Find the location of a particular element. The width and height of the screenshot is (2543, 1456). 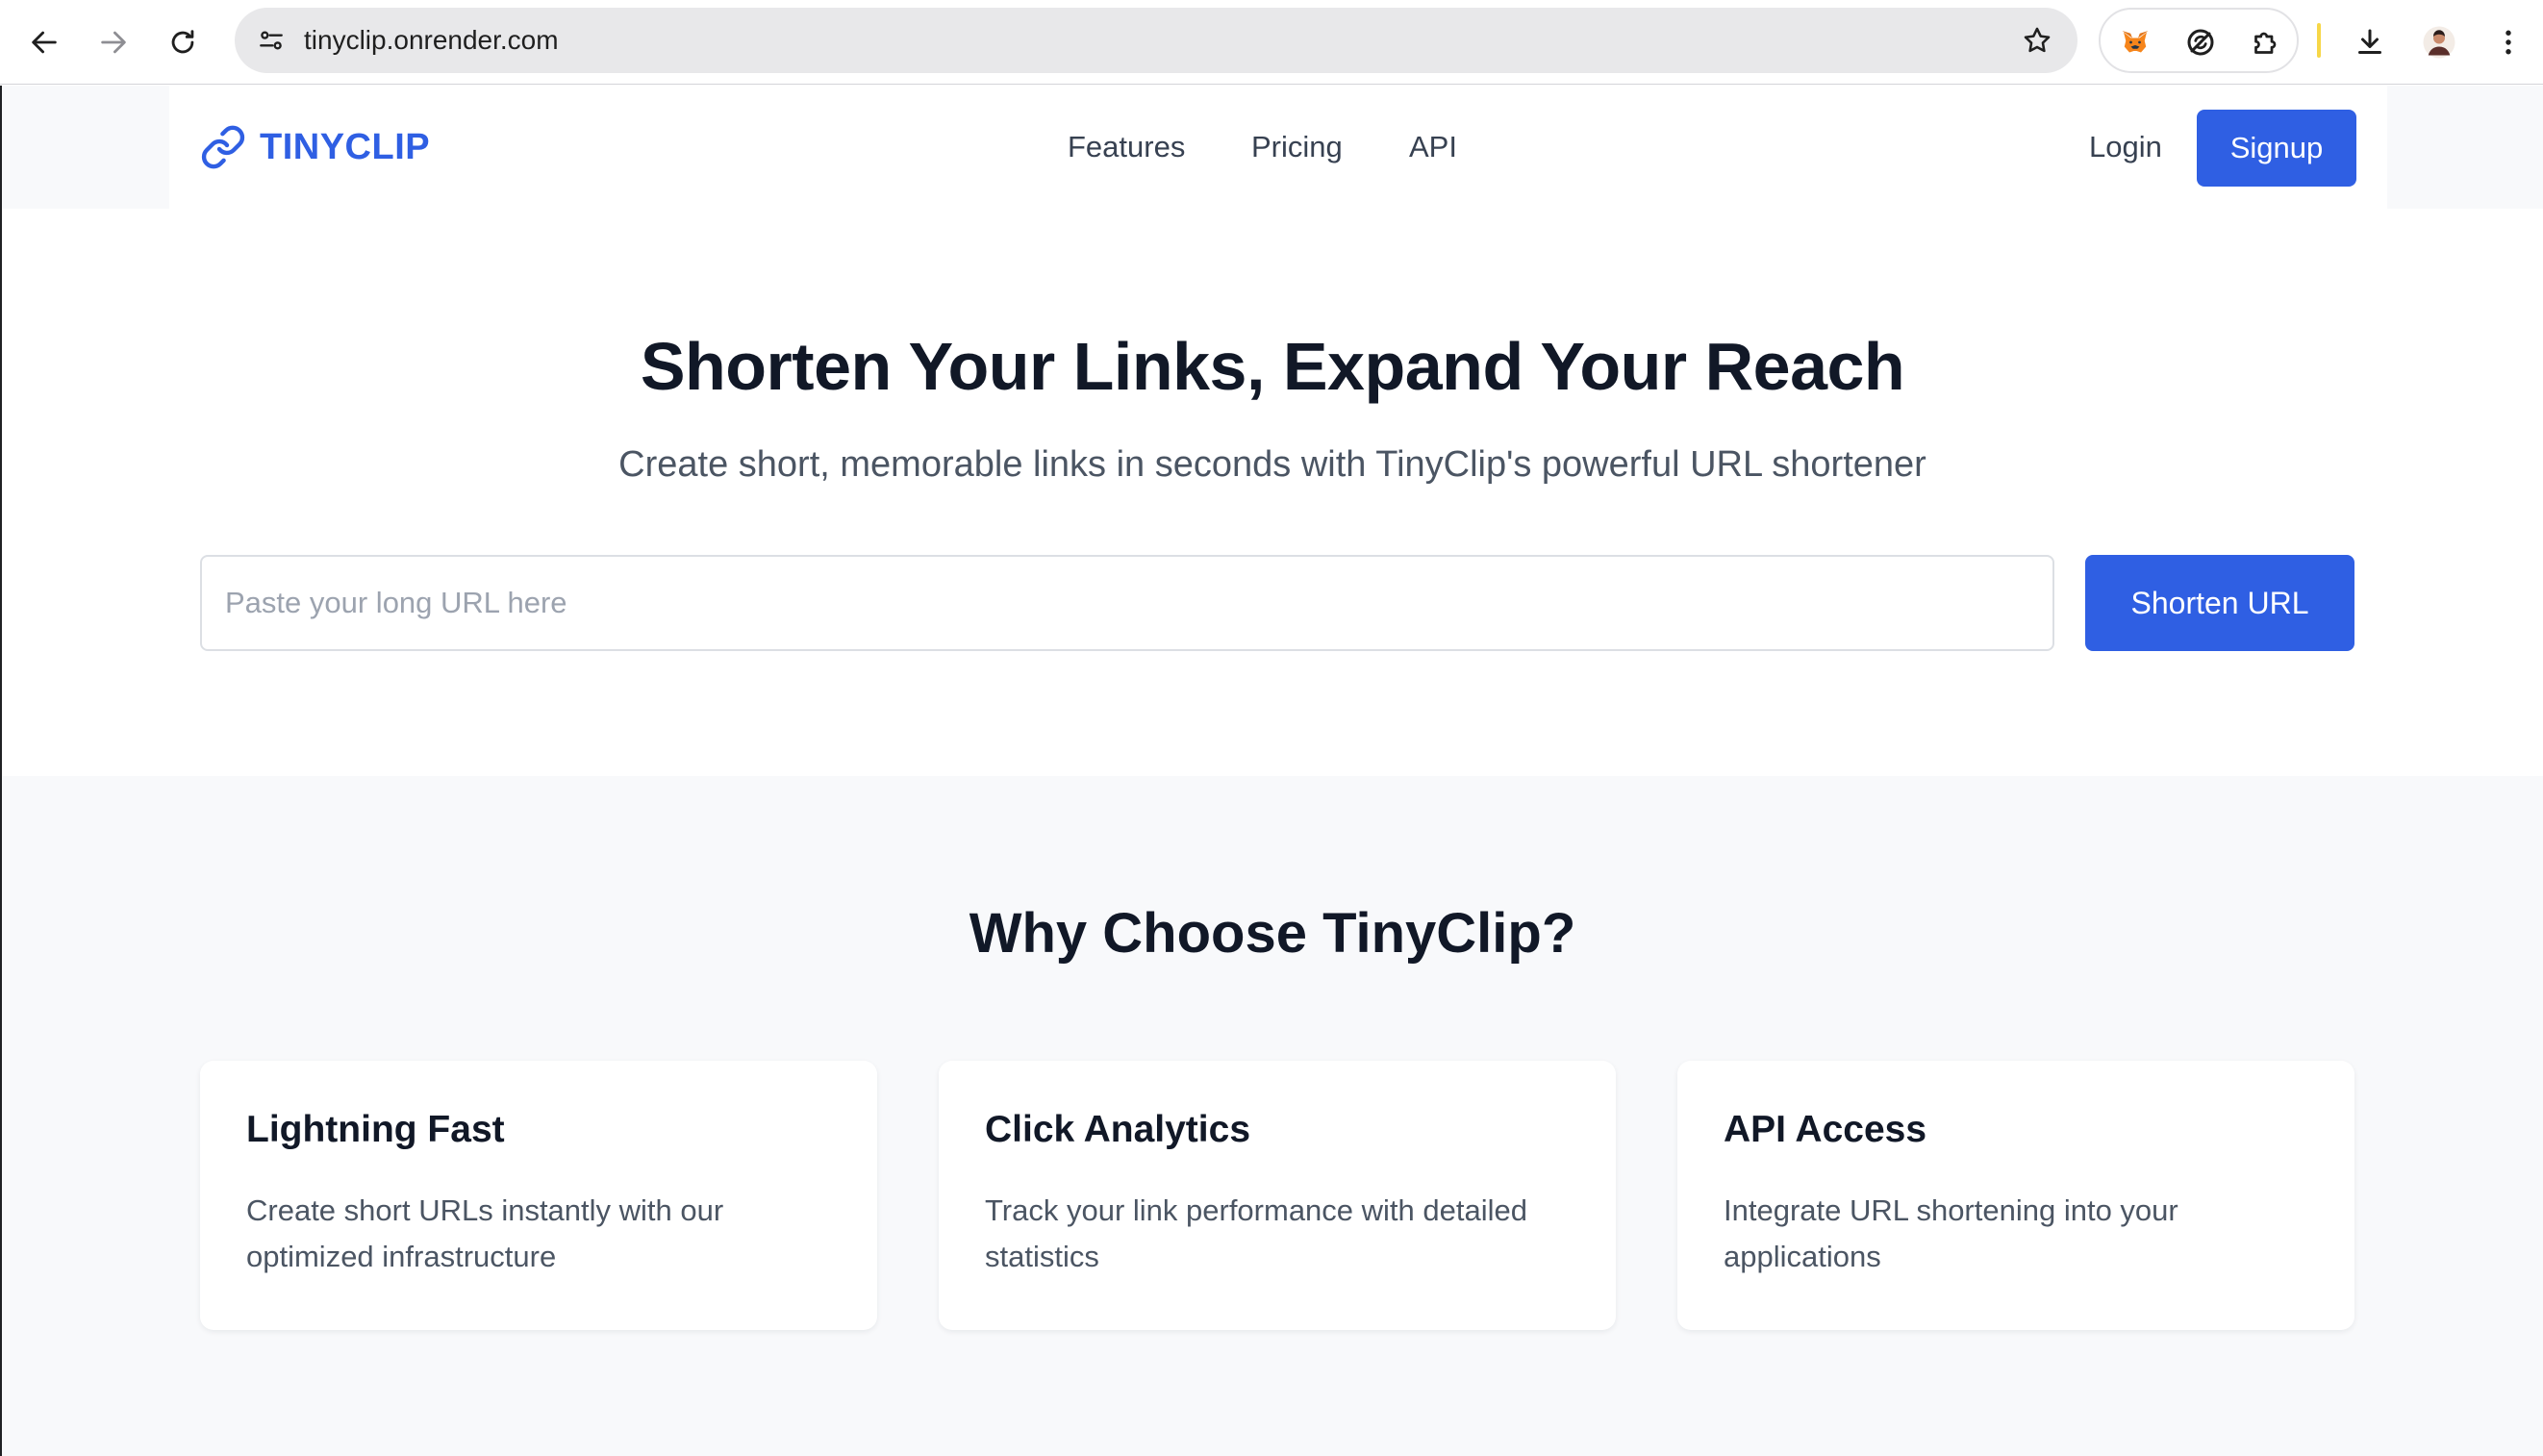

avatar-icon is located at coordinates (2439, 43).